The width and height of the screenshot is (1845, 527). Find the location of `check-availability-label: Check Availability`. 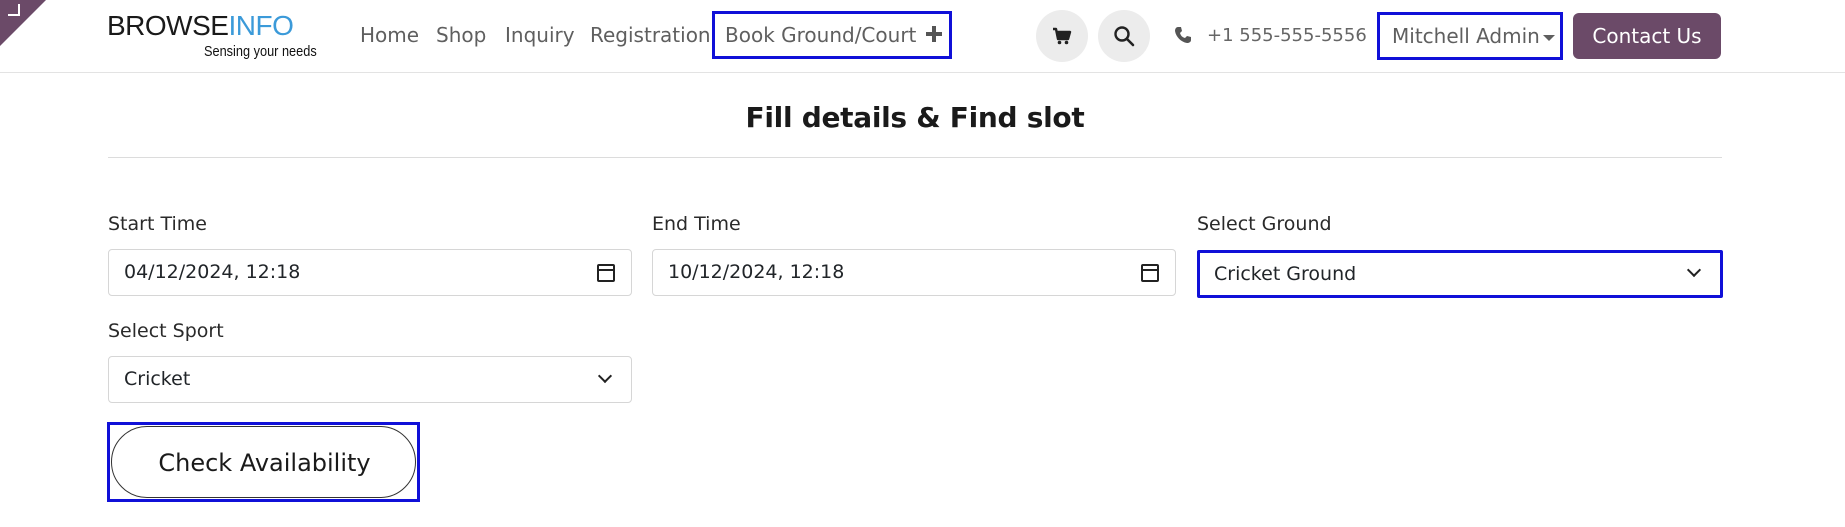

check-availability-label: Check Availability is located at coordinates (264, 463).